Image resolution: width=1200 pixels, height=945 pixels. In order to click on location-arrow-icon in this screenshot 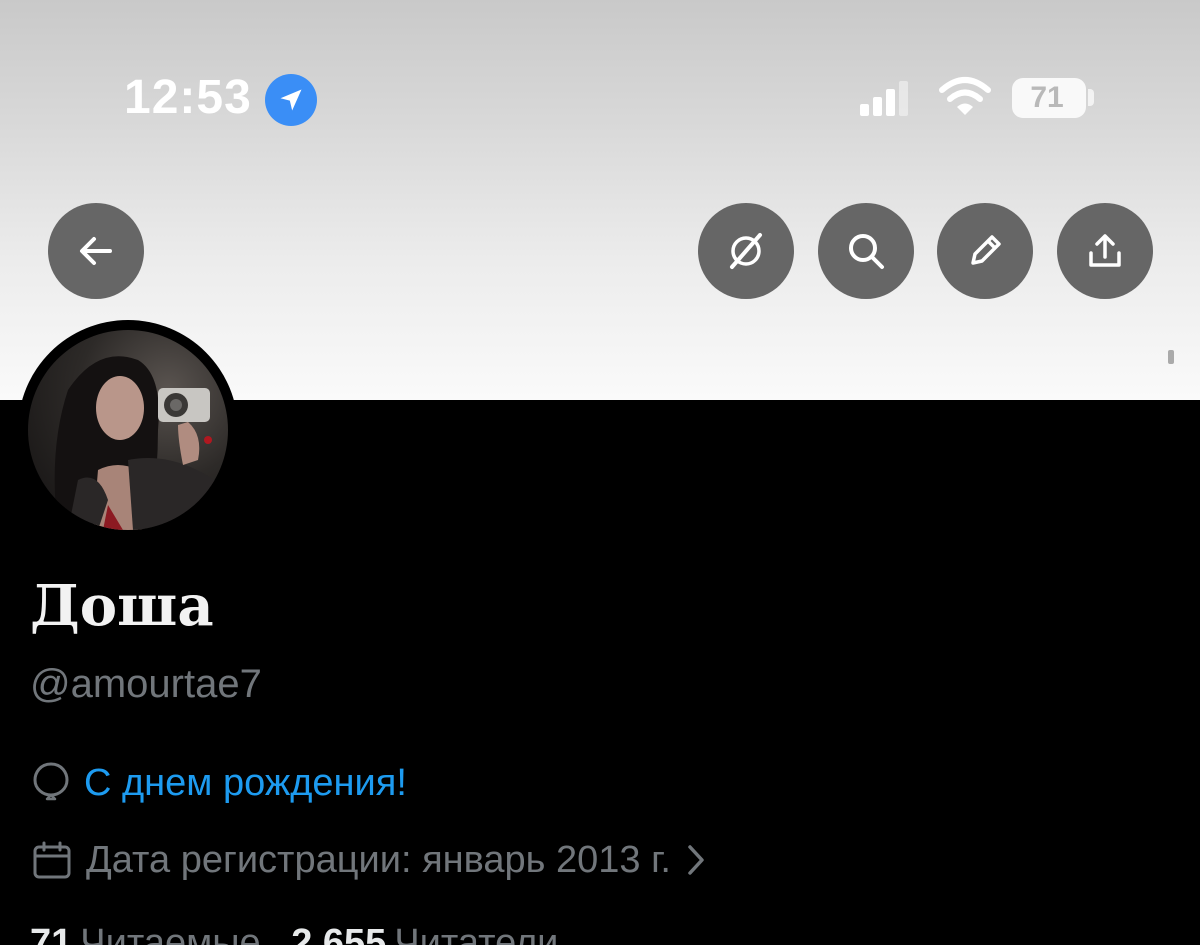, I will do `click(291, 100)`.